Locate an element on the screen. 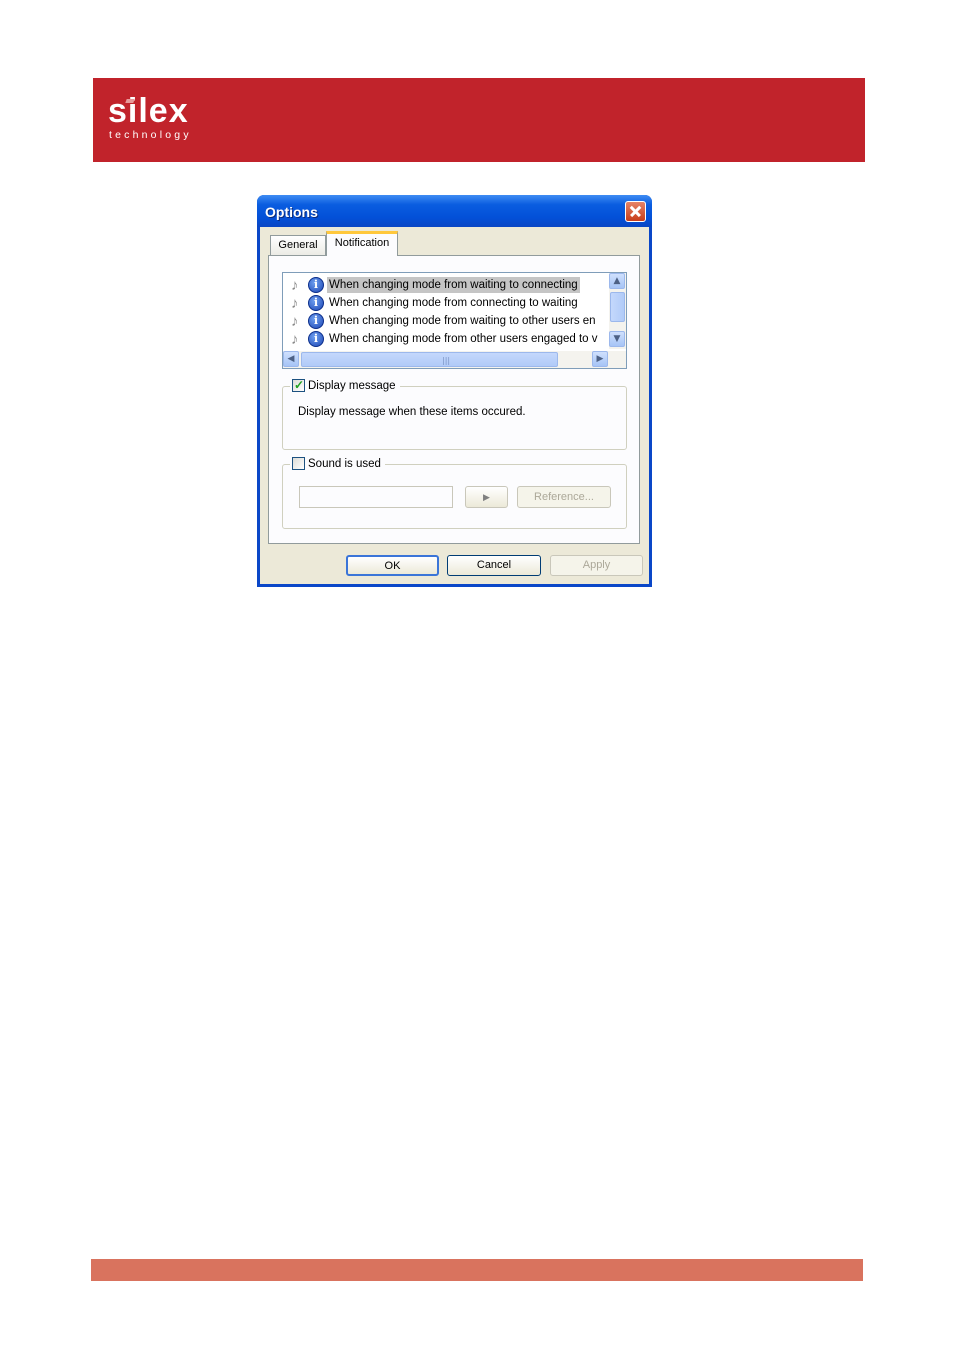  sound-checkbox is located at coordinates (298, 463).